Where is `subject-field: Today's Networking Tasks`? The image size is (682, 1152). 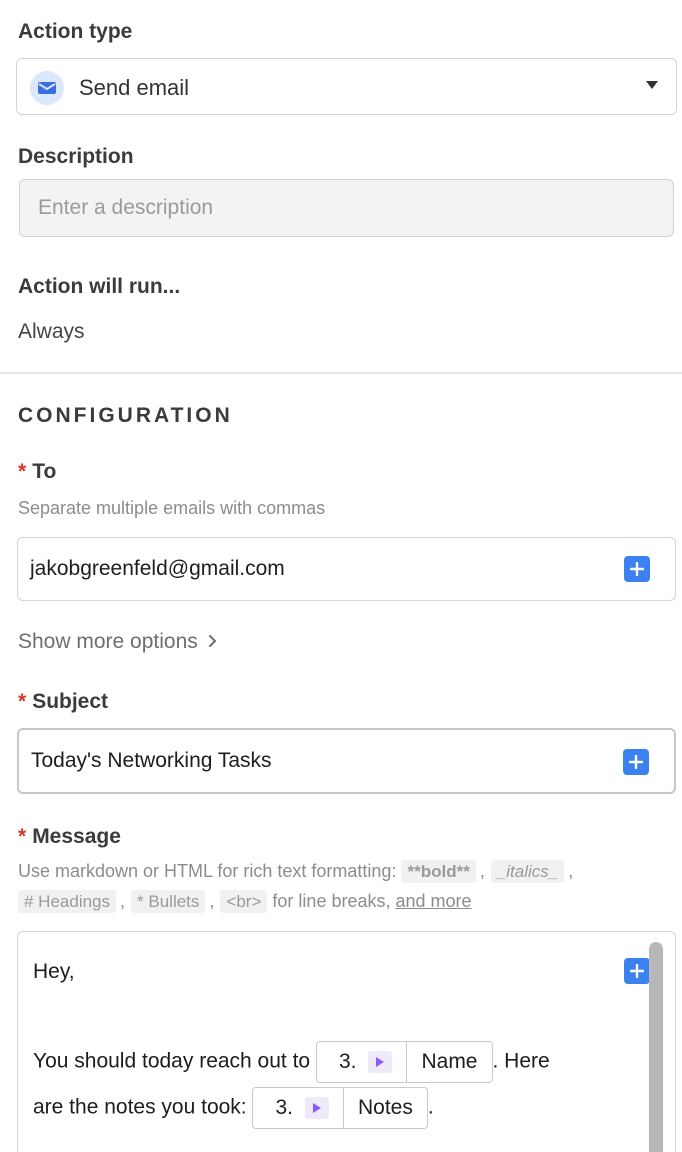
subject-field: Today's Networking Tasks is located at coordinates (346, 761).